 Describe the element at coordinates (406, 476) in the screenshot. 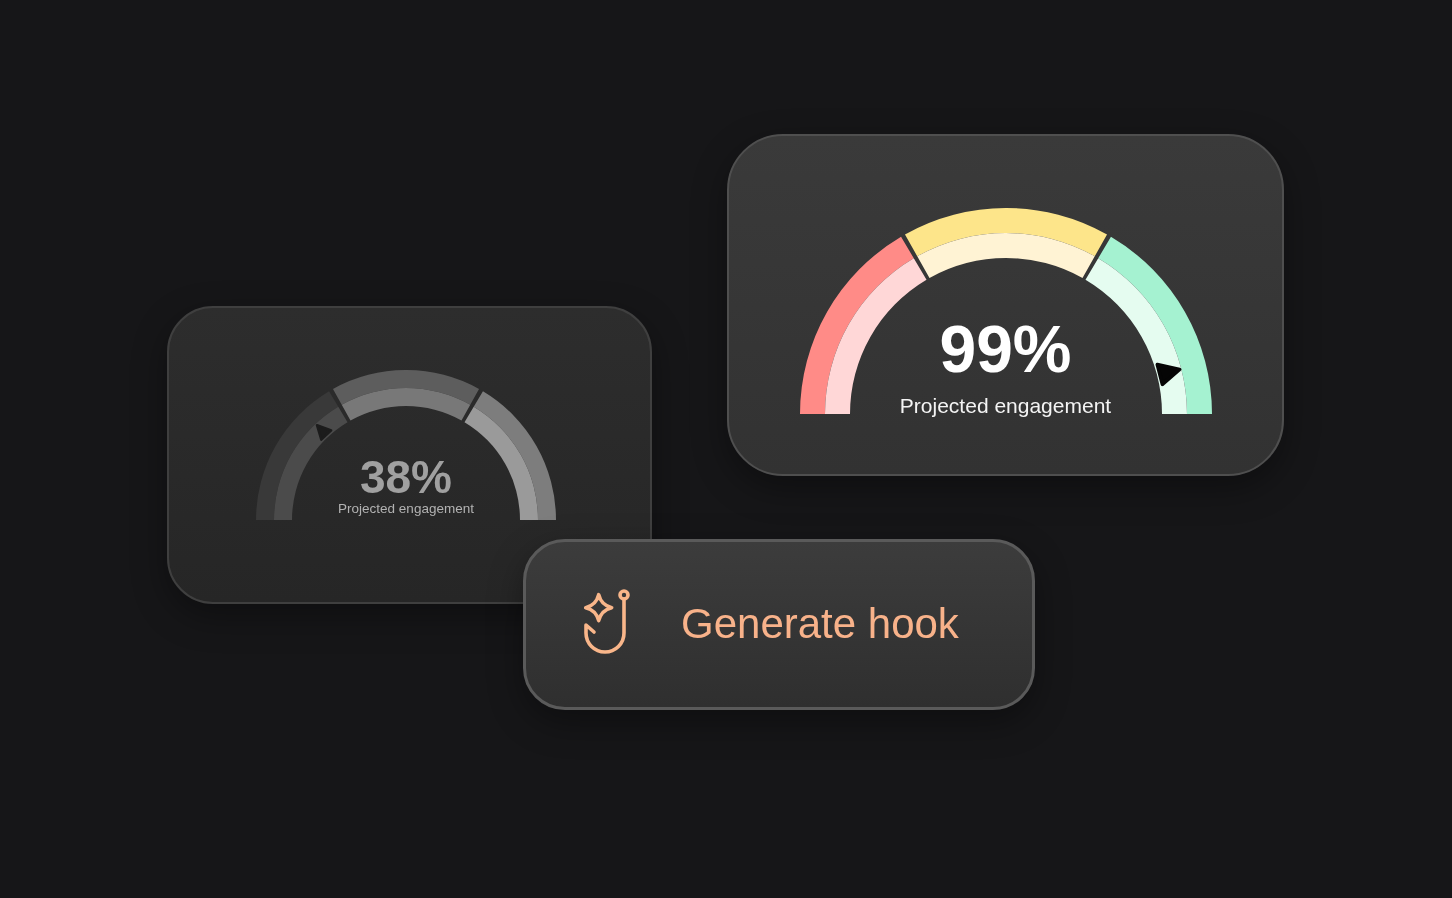

I see `percentage-value: 38%` at that location.